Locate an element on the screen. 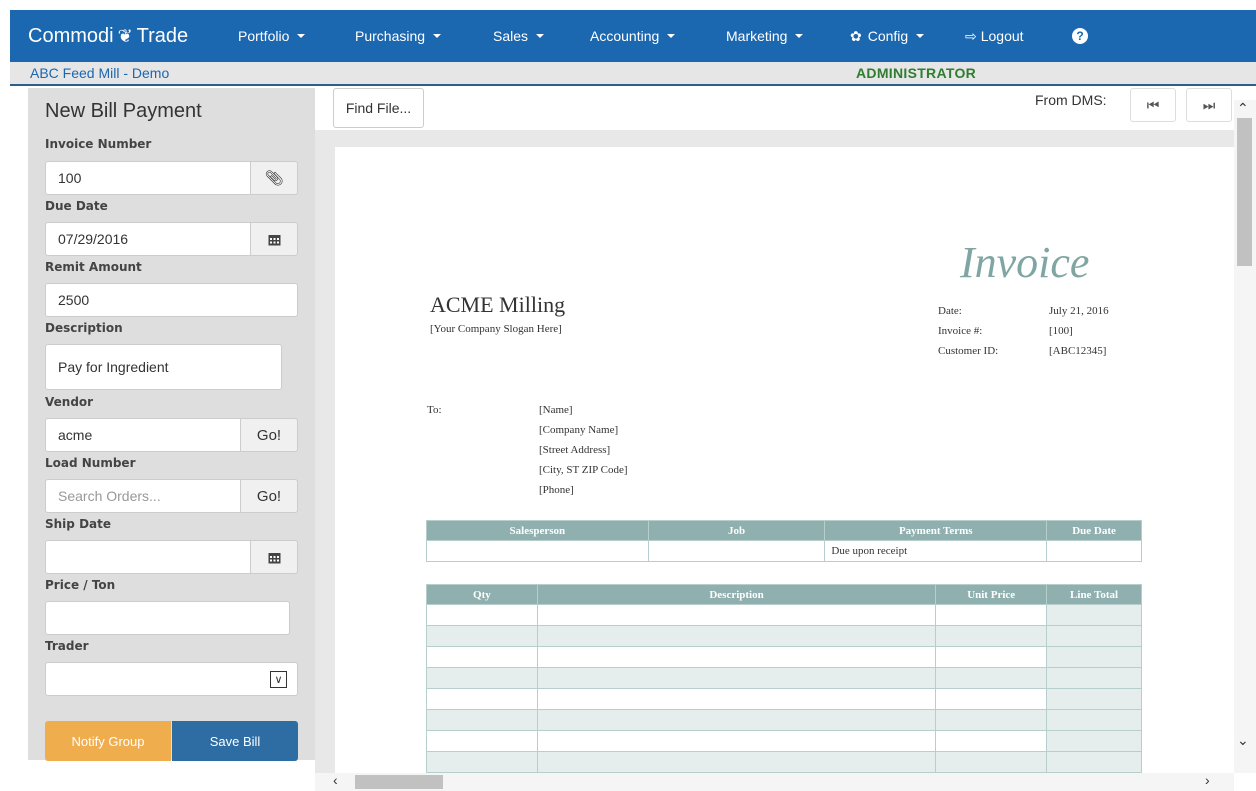 The width and height of the screenshot is (1256, 791). to-city: [City, ST ZIP Code] is located at coordinates (583, 470).